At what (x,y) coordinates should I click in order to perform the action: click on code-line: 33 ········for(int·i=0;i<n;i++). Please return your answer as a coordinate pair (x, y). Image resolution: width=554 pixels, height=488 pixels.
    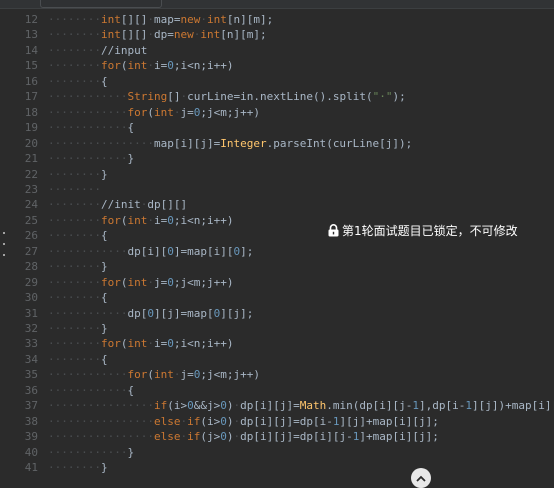
    Looking at the image, I should click on (277, 343).